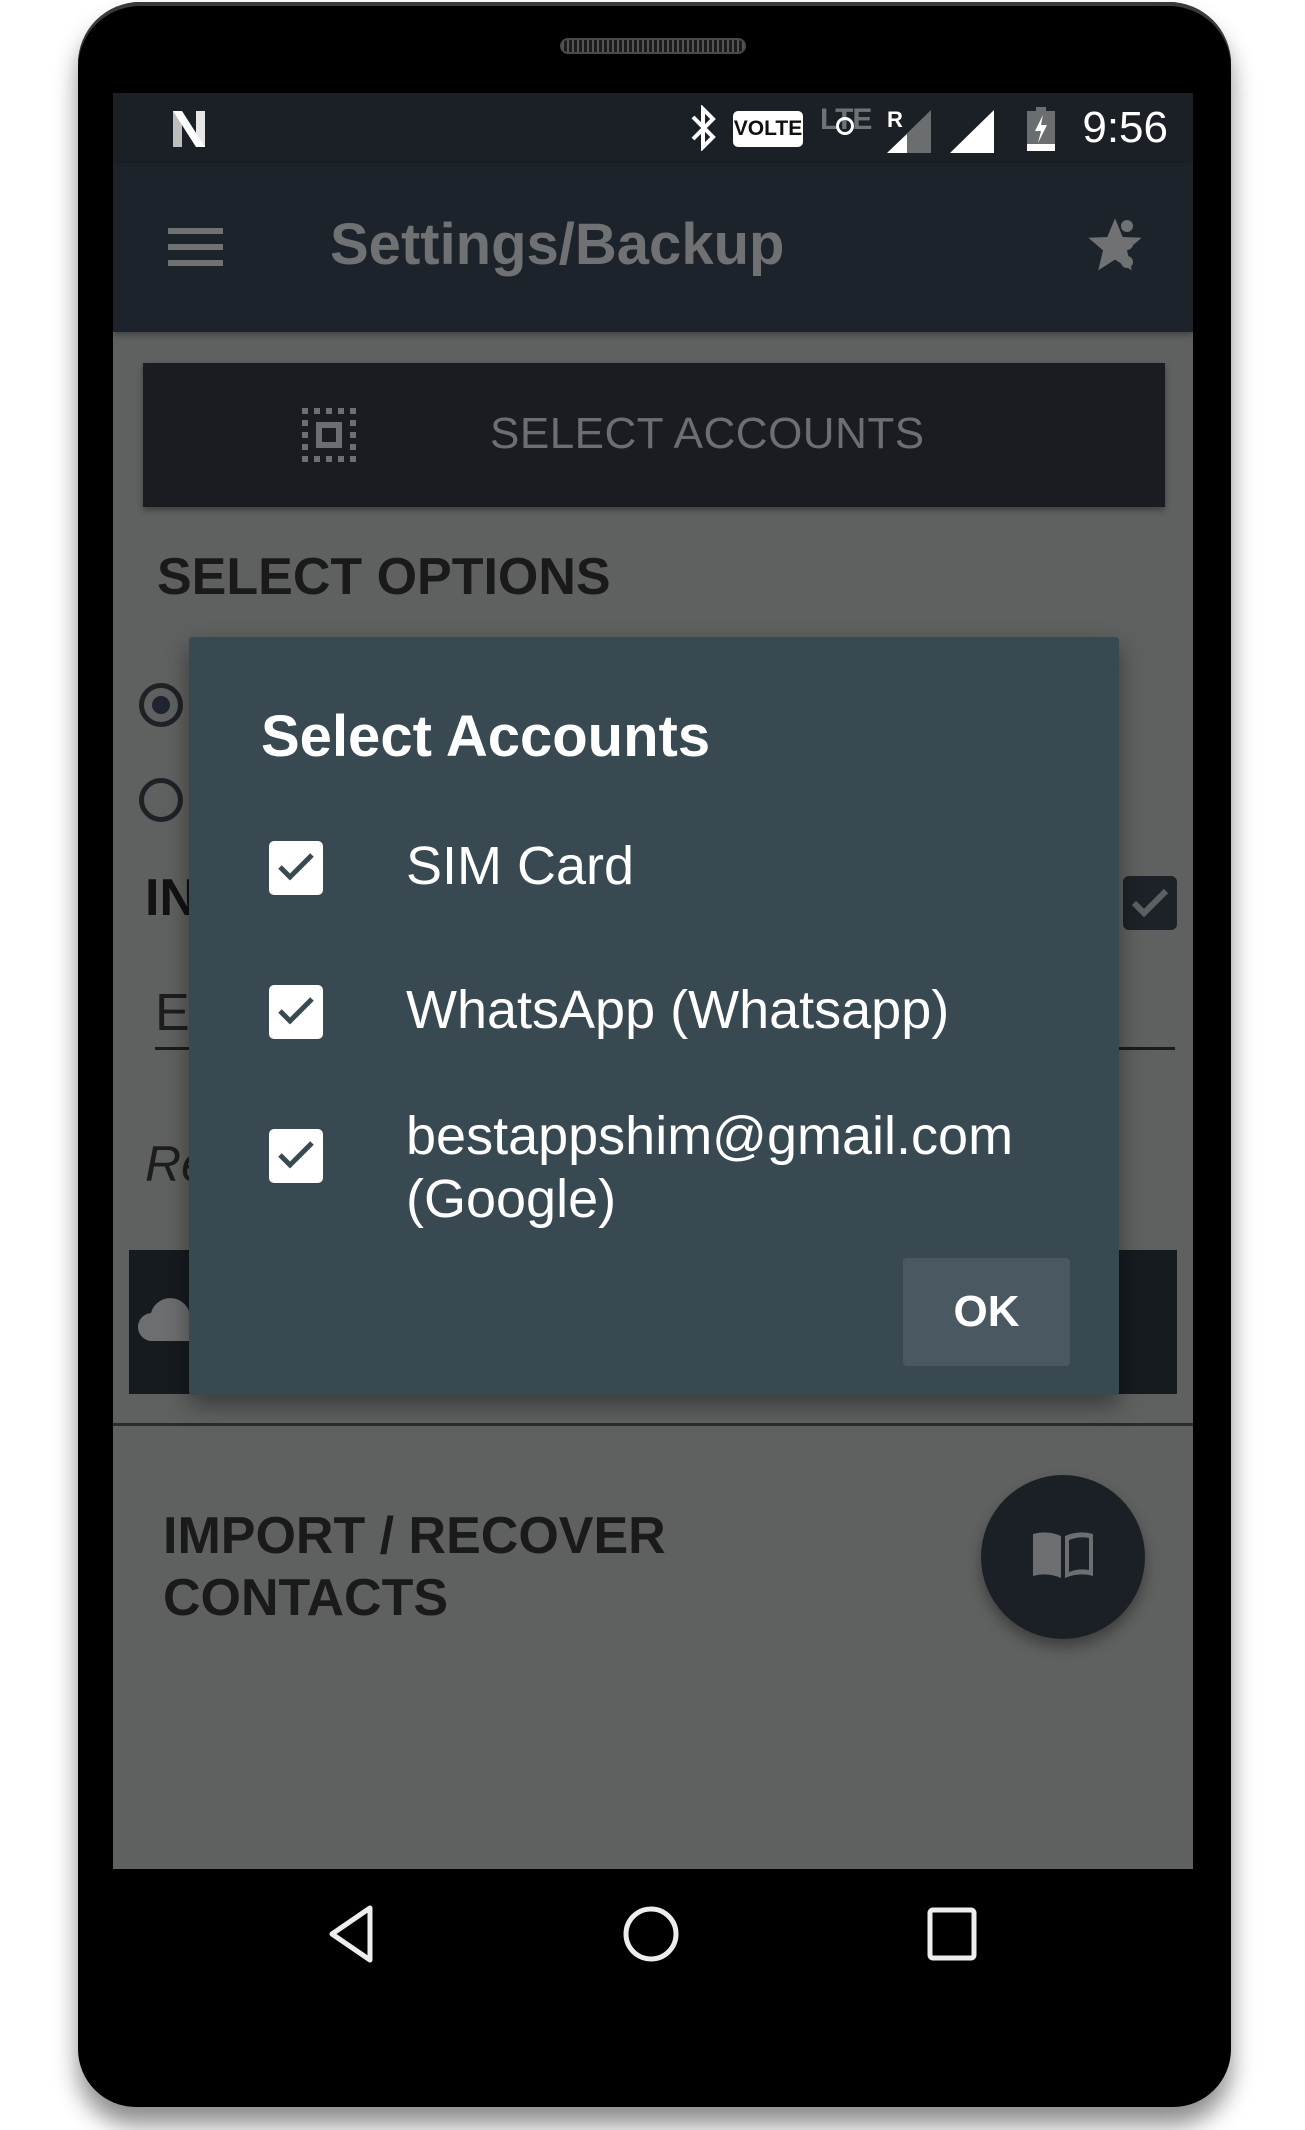  Describe the element at coordinates (703, 128) in the screenshot. I see `bluetooth-icon` at that location.